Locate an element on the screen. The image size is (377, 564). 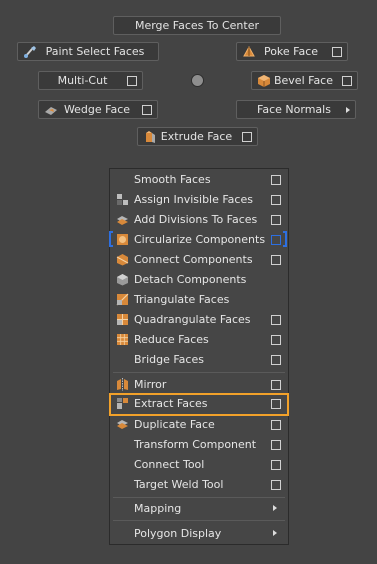
menu-item-bridge-faces: Bridge Faces is located at coordinates (199, 360).